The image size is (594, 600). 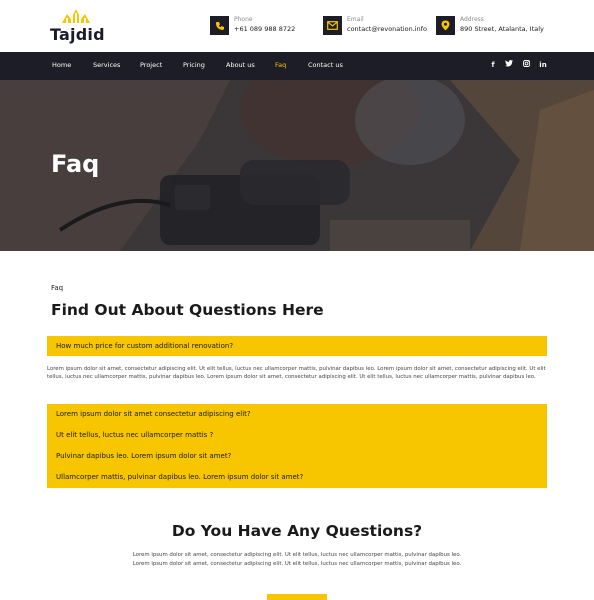 What do you see at coordinates (240, 65) in the screenshot?
I see `nav-item-about-us: About us` at bounding box center [240, 65].